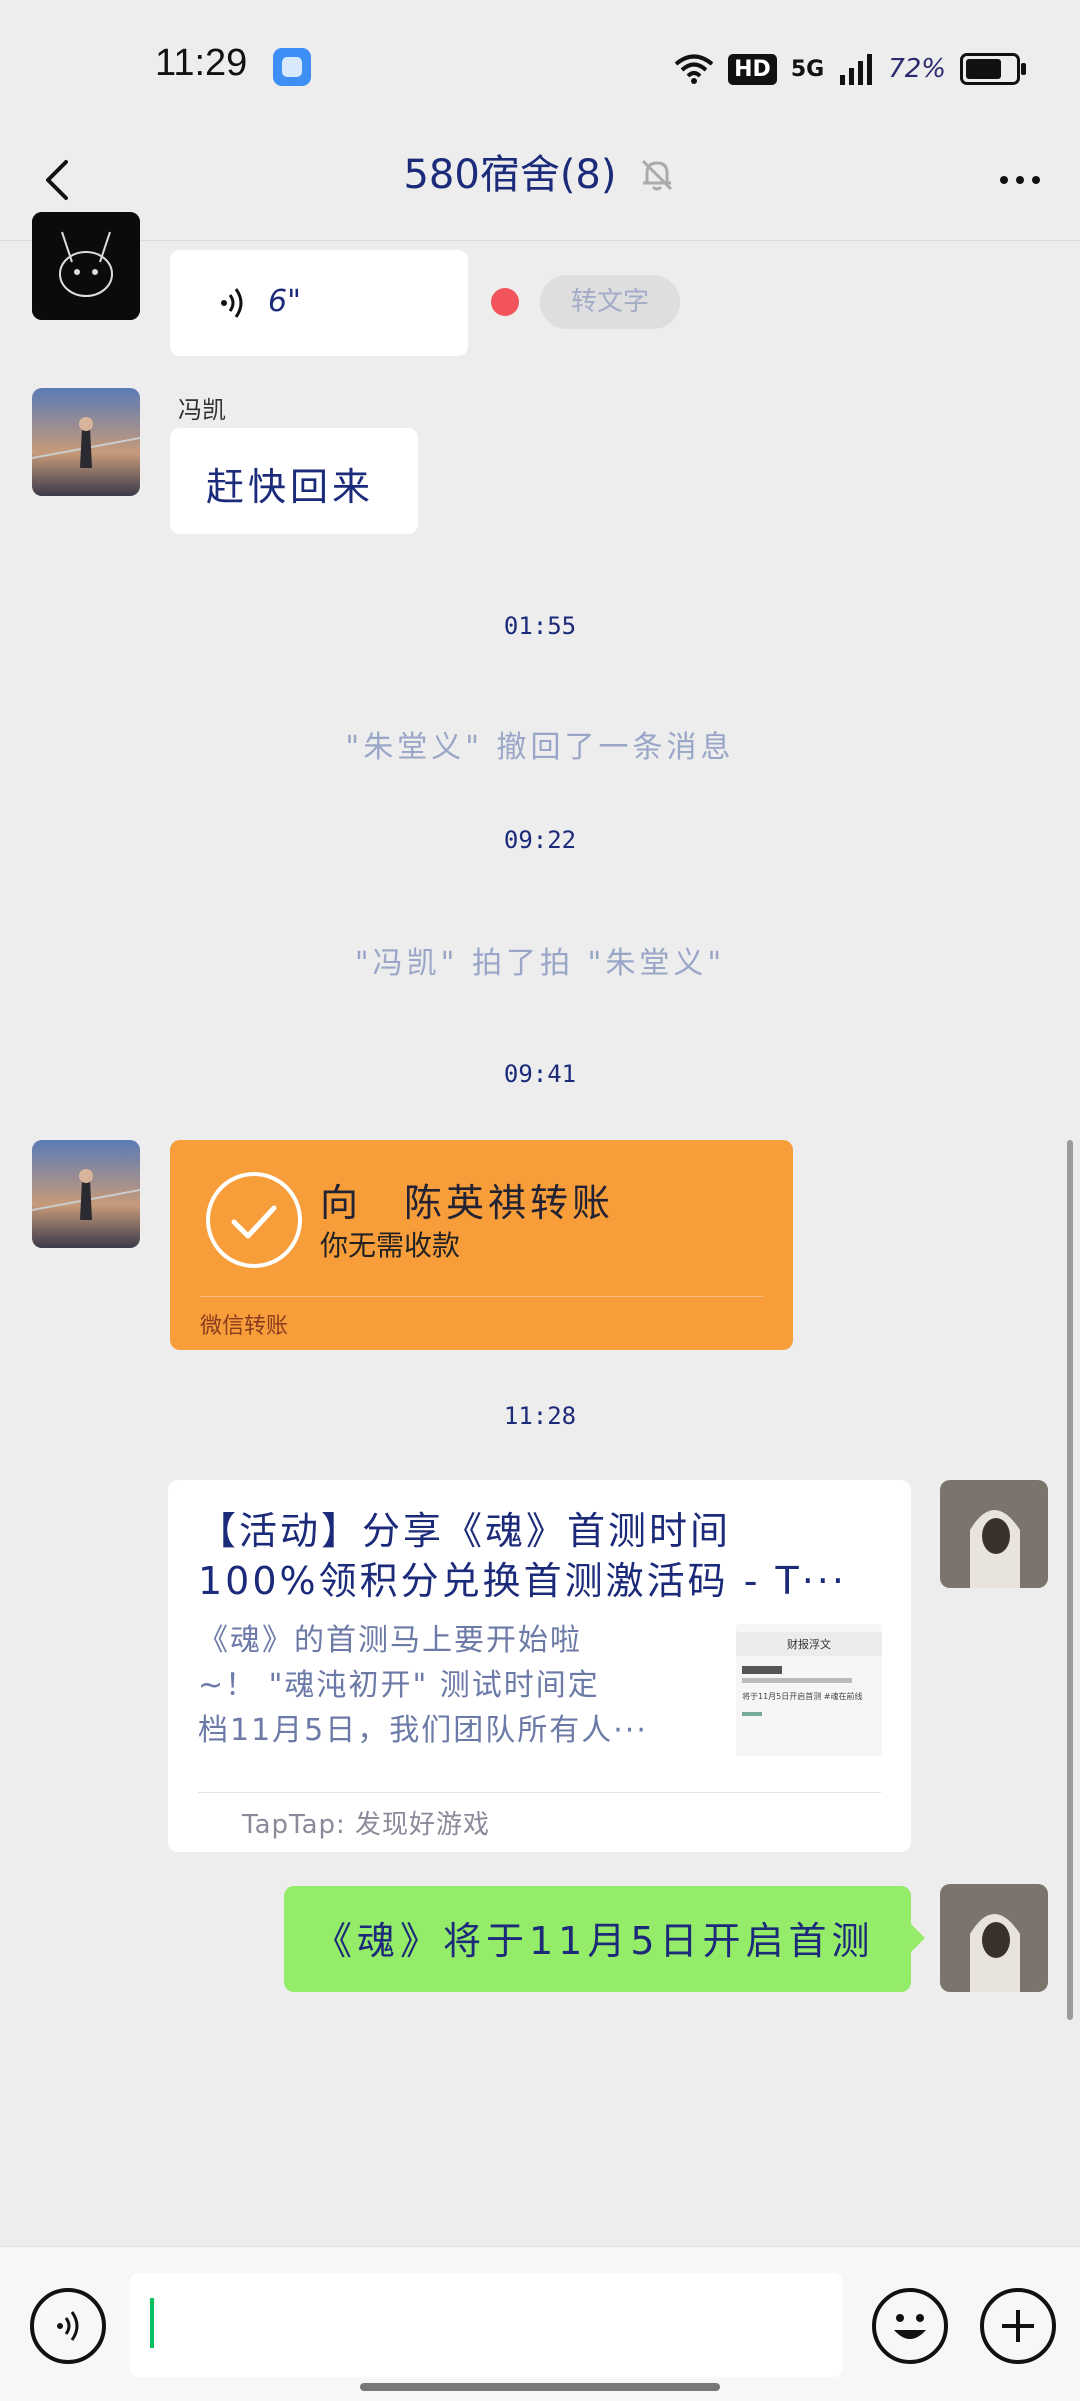  Describe the element at coordinates (594, 1941) in the screenshot. I see `message-text: 《魂》将于11月5日开启首测` at that location.